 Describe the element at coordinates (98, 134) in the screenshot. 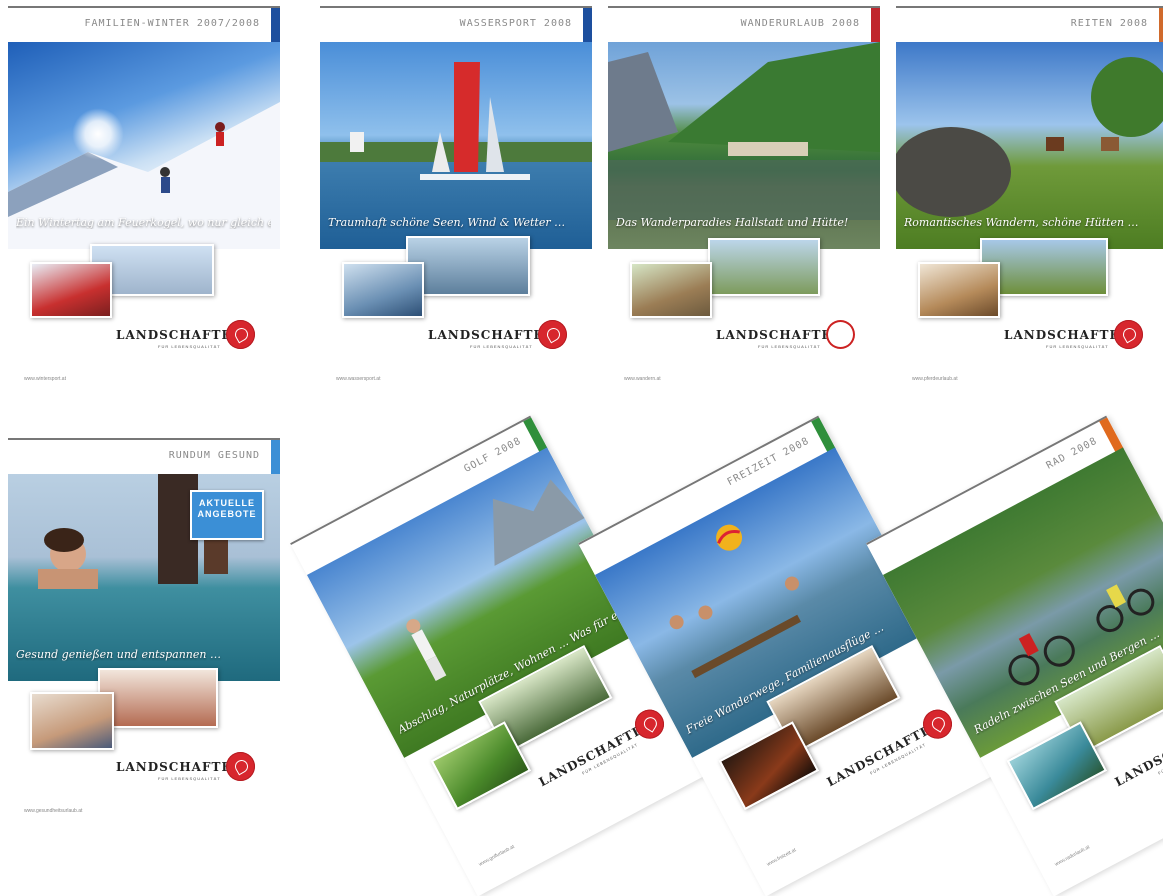

I see `sun-glare` at that location.